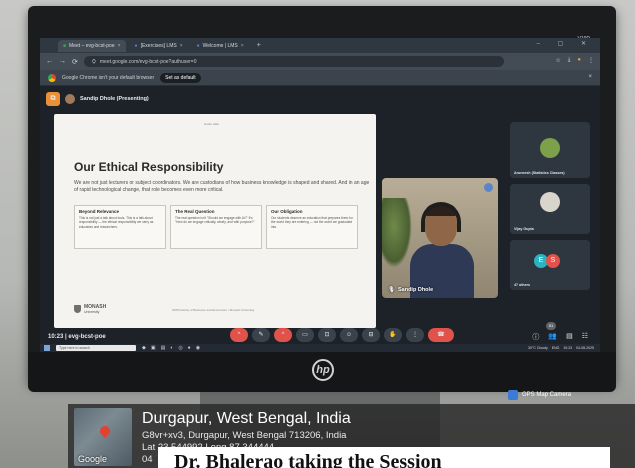 Image resolution: width=635 pixels, height=468 pixels. I want to click on tab-exercises: ● [Exercises] LMS ×, so click(159, 46).